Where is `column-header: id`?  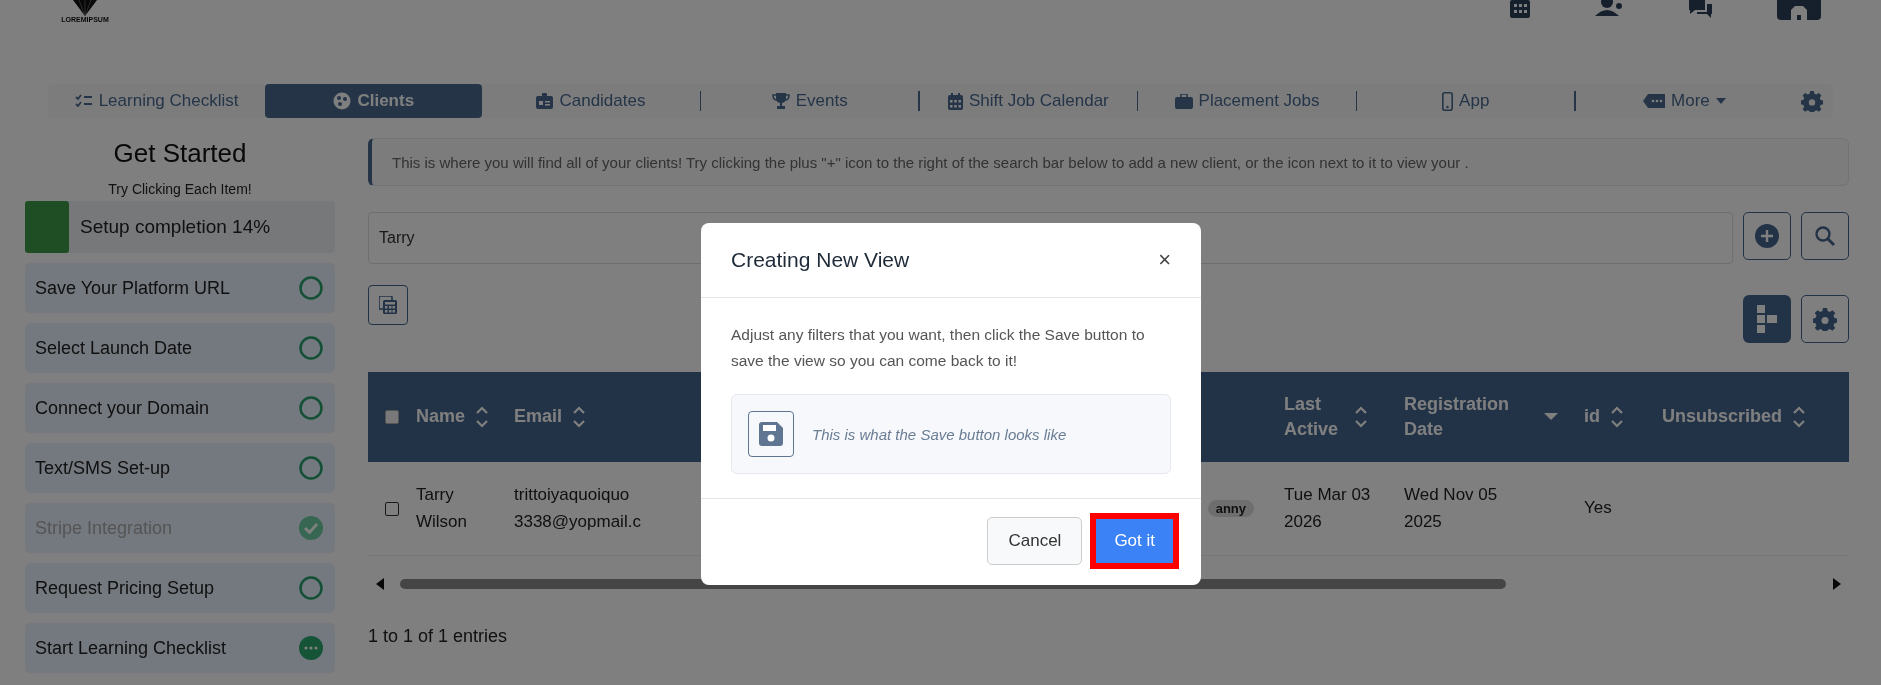 column-header: id is located at coordinates (1623, 417).